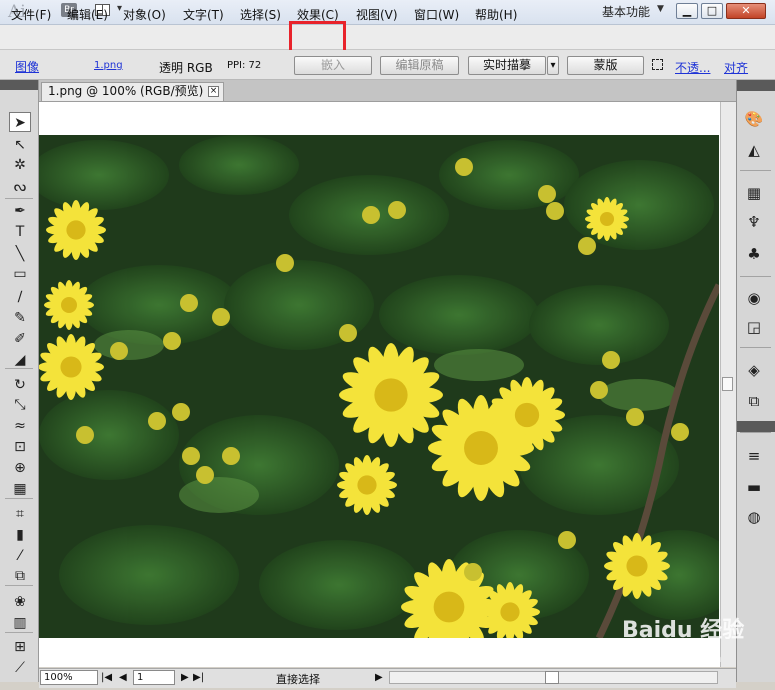 This screenshot has width=775, height=690. What do you see at coordinates (553, 65) in the screenshot?
I see `live-trace-options-button: ▾` at bounding box center [553, 65].